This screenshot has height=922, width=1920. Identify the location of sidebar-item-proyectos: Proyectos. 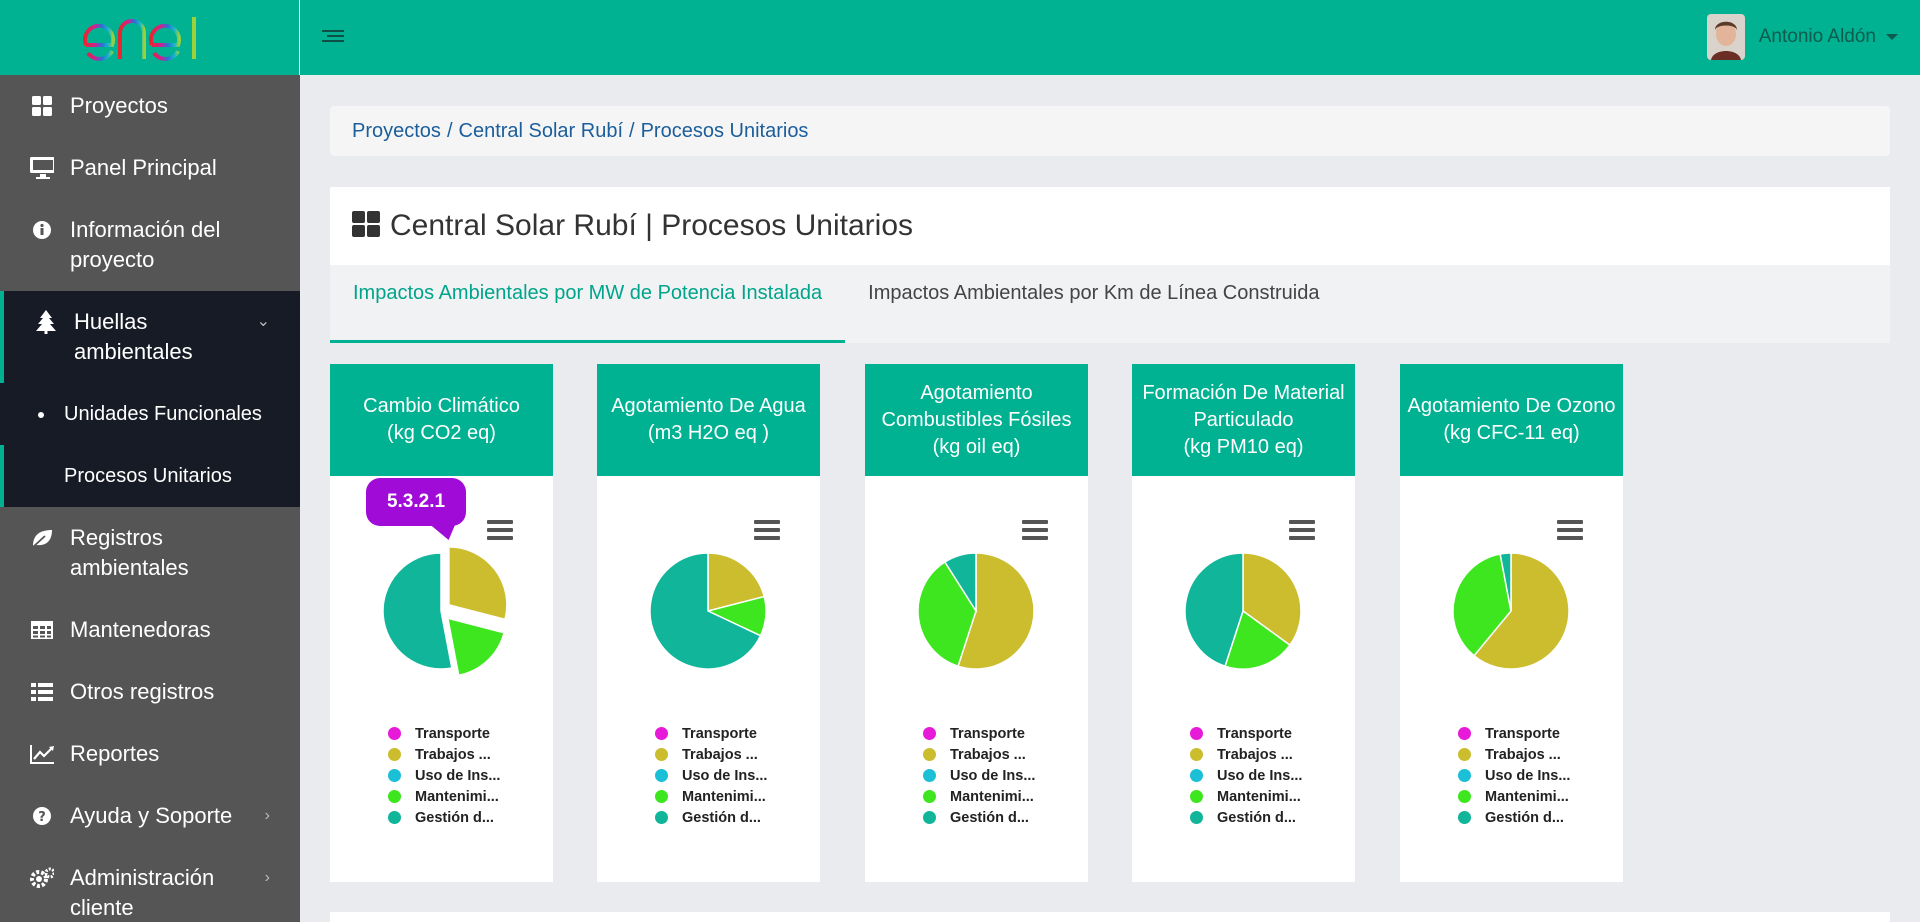
(150, 106).